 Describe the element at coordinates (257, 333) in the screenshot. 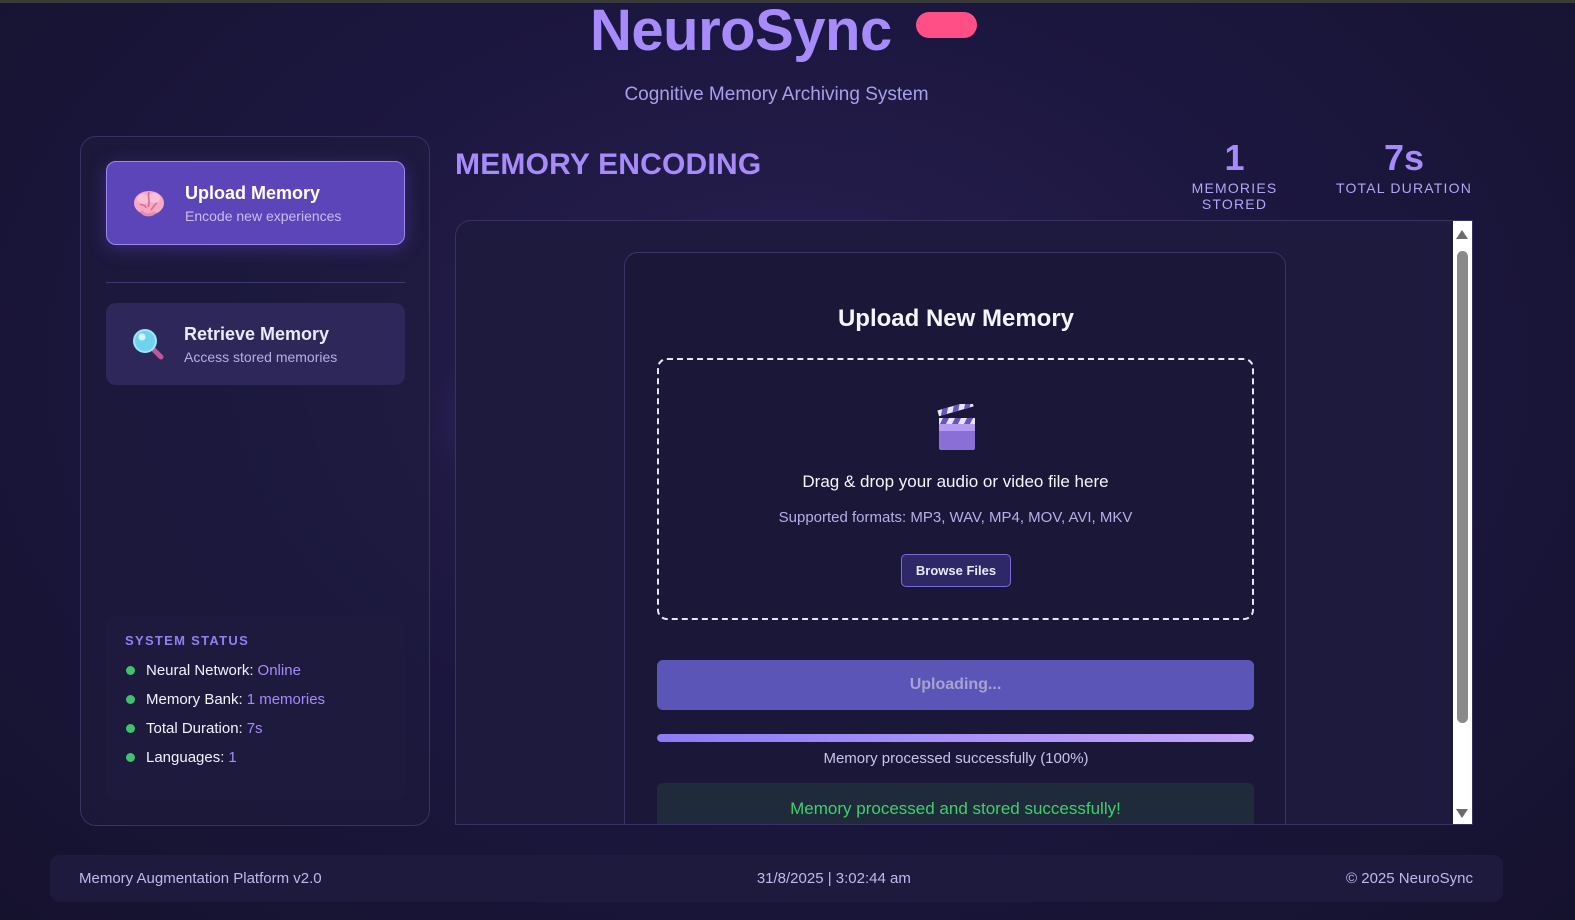

I see `nav-retrieve-label: Retrieve Memory` at that location.